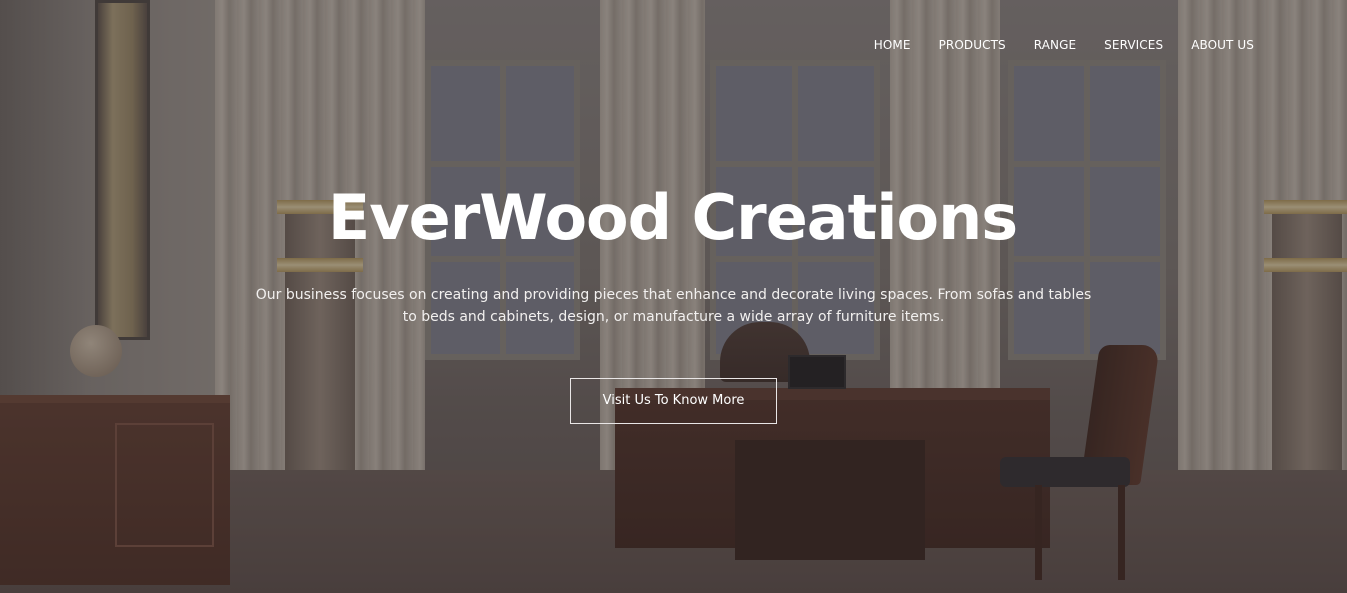 The image size is (1347, 593). Describe the element at coordinates (972, 45) in the screenshot. I see `nav-item-products: PRODUCTS` at that location.